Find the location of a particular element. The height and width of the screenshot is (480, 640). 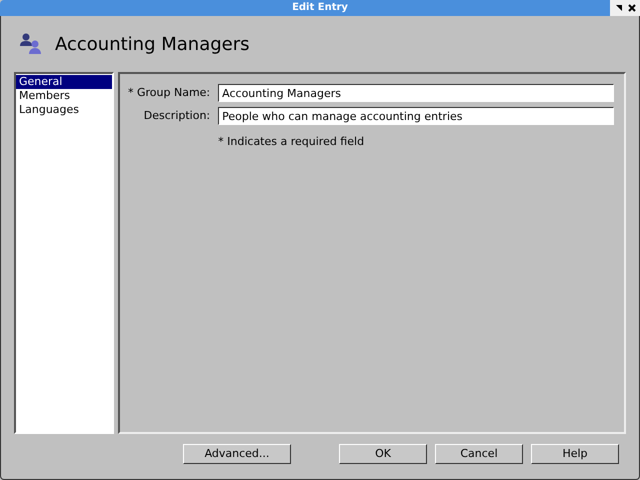

text-field: People who can manage accounting entries is located at coordinates (416, 116).